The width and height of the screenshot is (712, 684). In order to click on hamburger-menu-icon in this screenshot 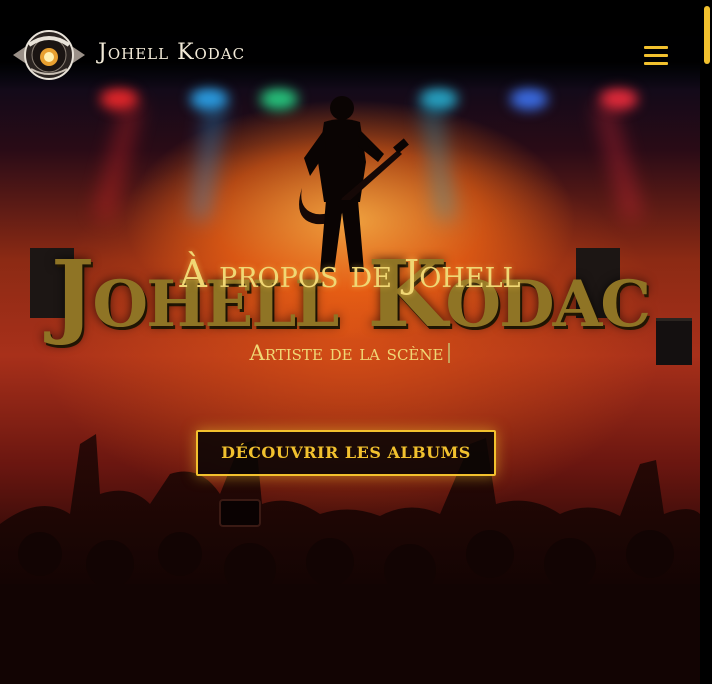, I will do `click(656, 55)`.